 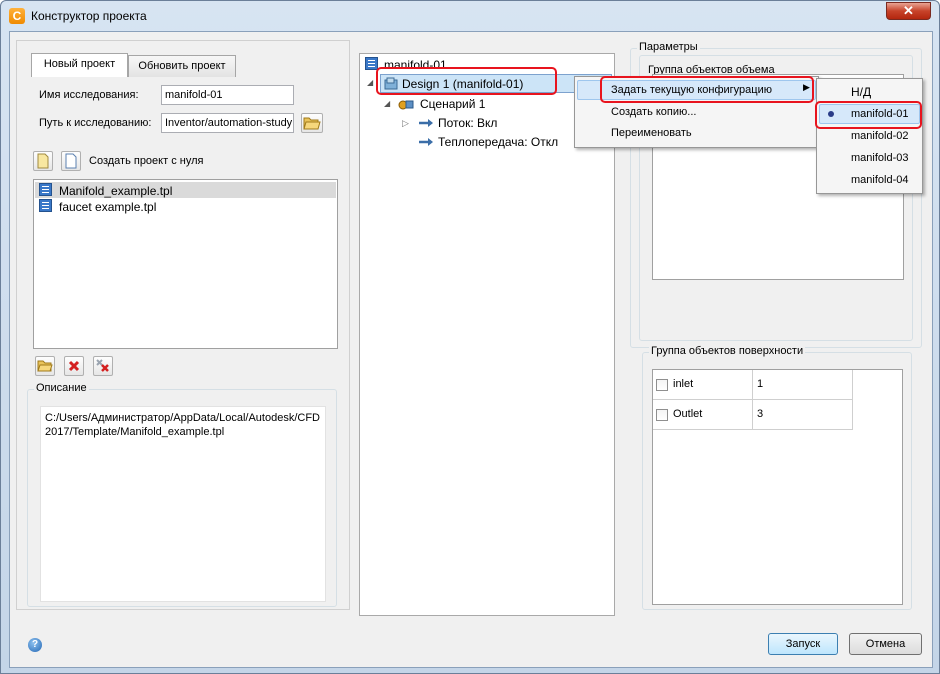 I want to click on delete-all-templates-button, so click(x=103, y=366).